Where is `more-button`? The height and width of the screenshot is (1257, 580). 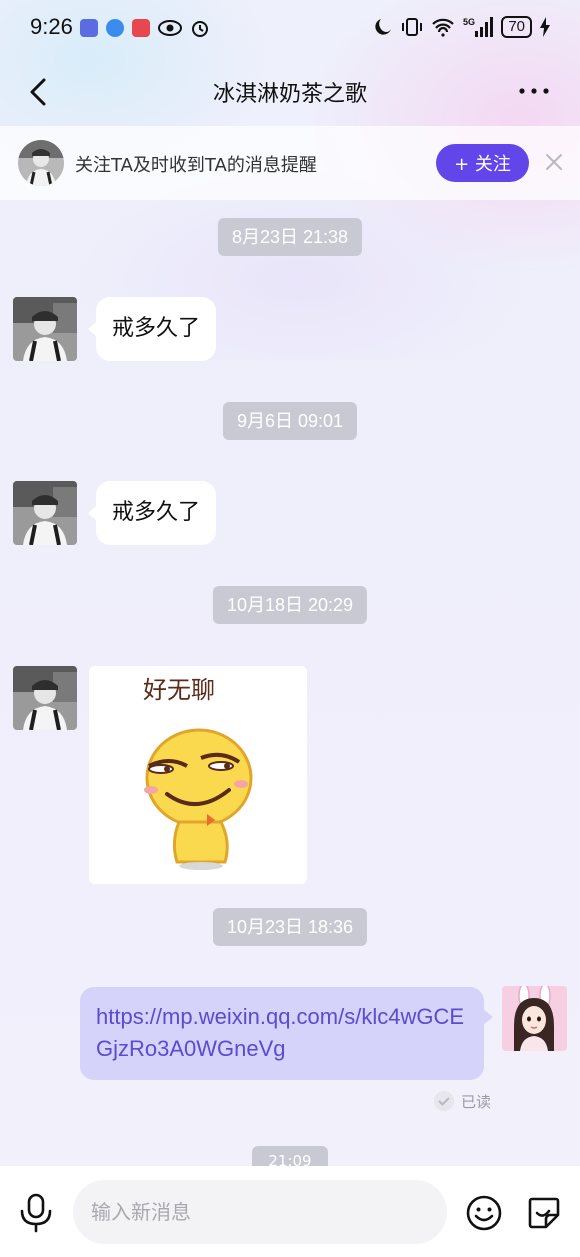 more-button is located at coordinates (534, 91).